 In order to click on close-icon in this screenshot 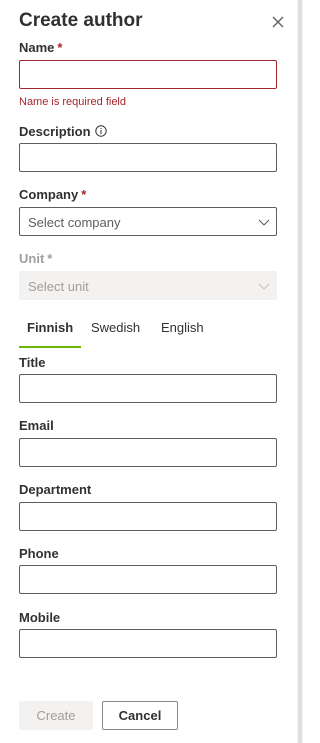, I will do `click(278, 22)`.